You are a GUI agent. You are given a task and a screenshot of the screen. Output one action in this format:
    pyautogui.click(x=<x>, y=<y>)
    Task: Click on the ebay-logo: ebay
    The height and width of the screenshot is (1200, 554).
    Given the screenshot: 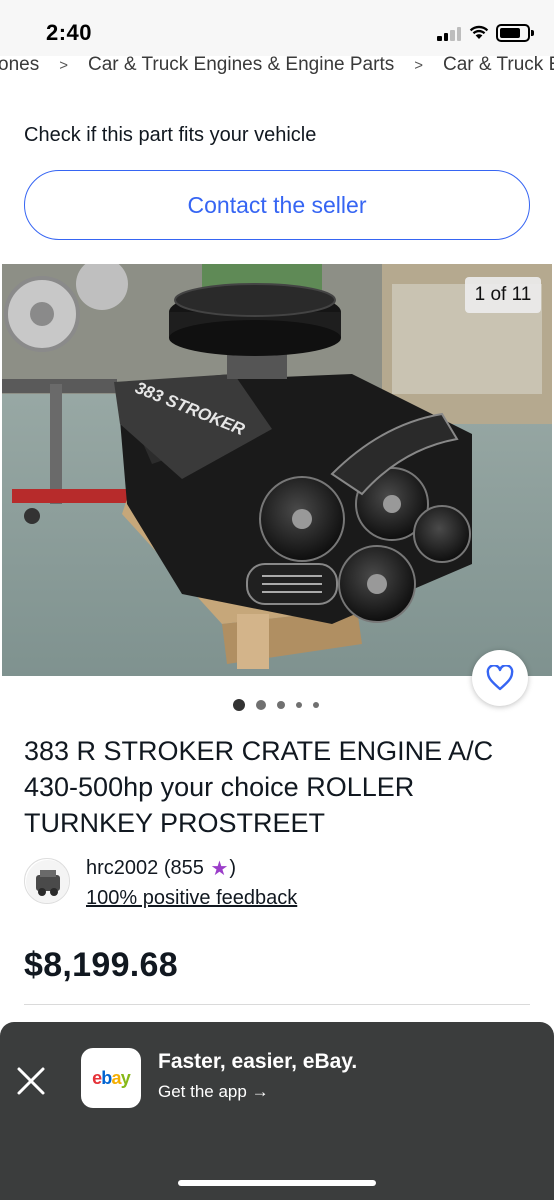 What is the action you would take?
    pyautogui.click(x=111, y=1078)
    